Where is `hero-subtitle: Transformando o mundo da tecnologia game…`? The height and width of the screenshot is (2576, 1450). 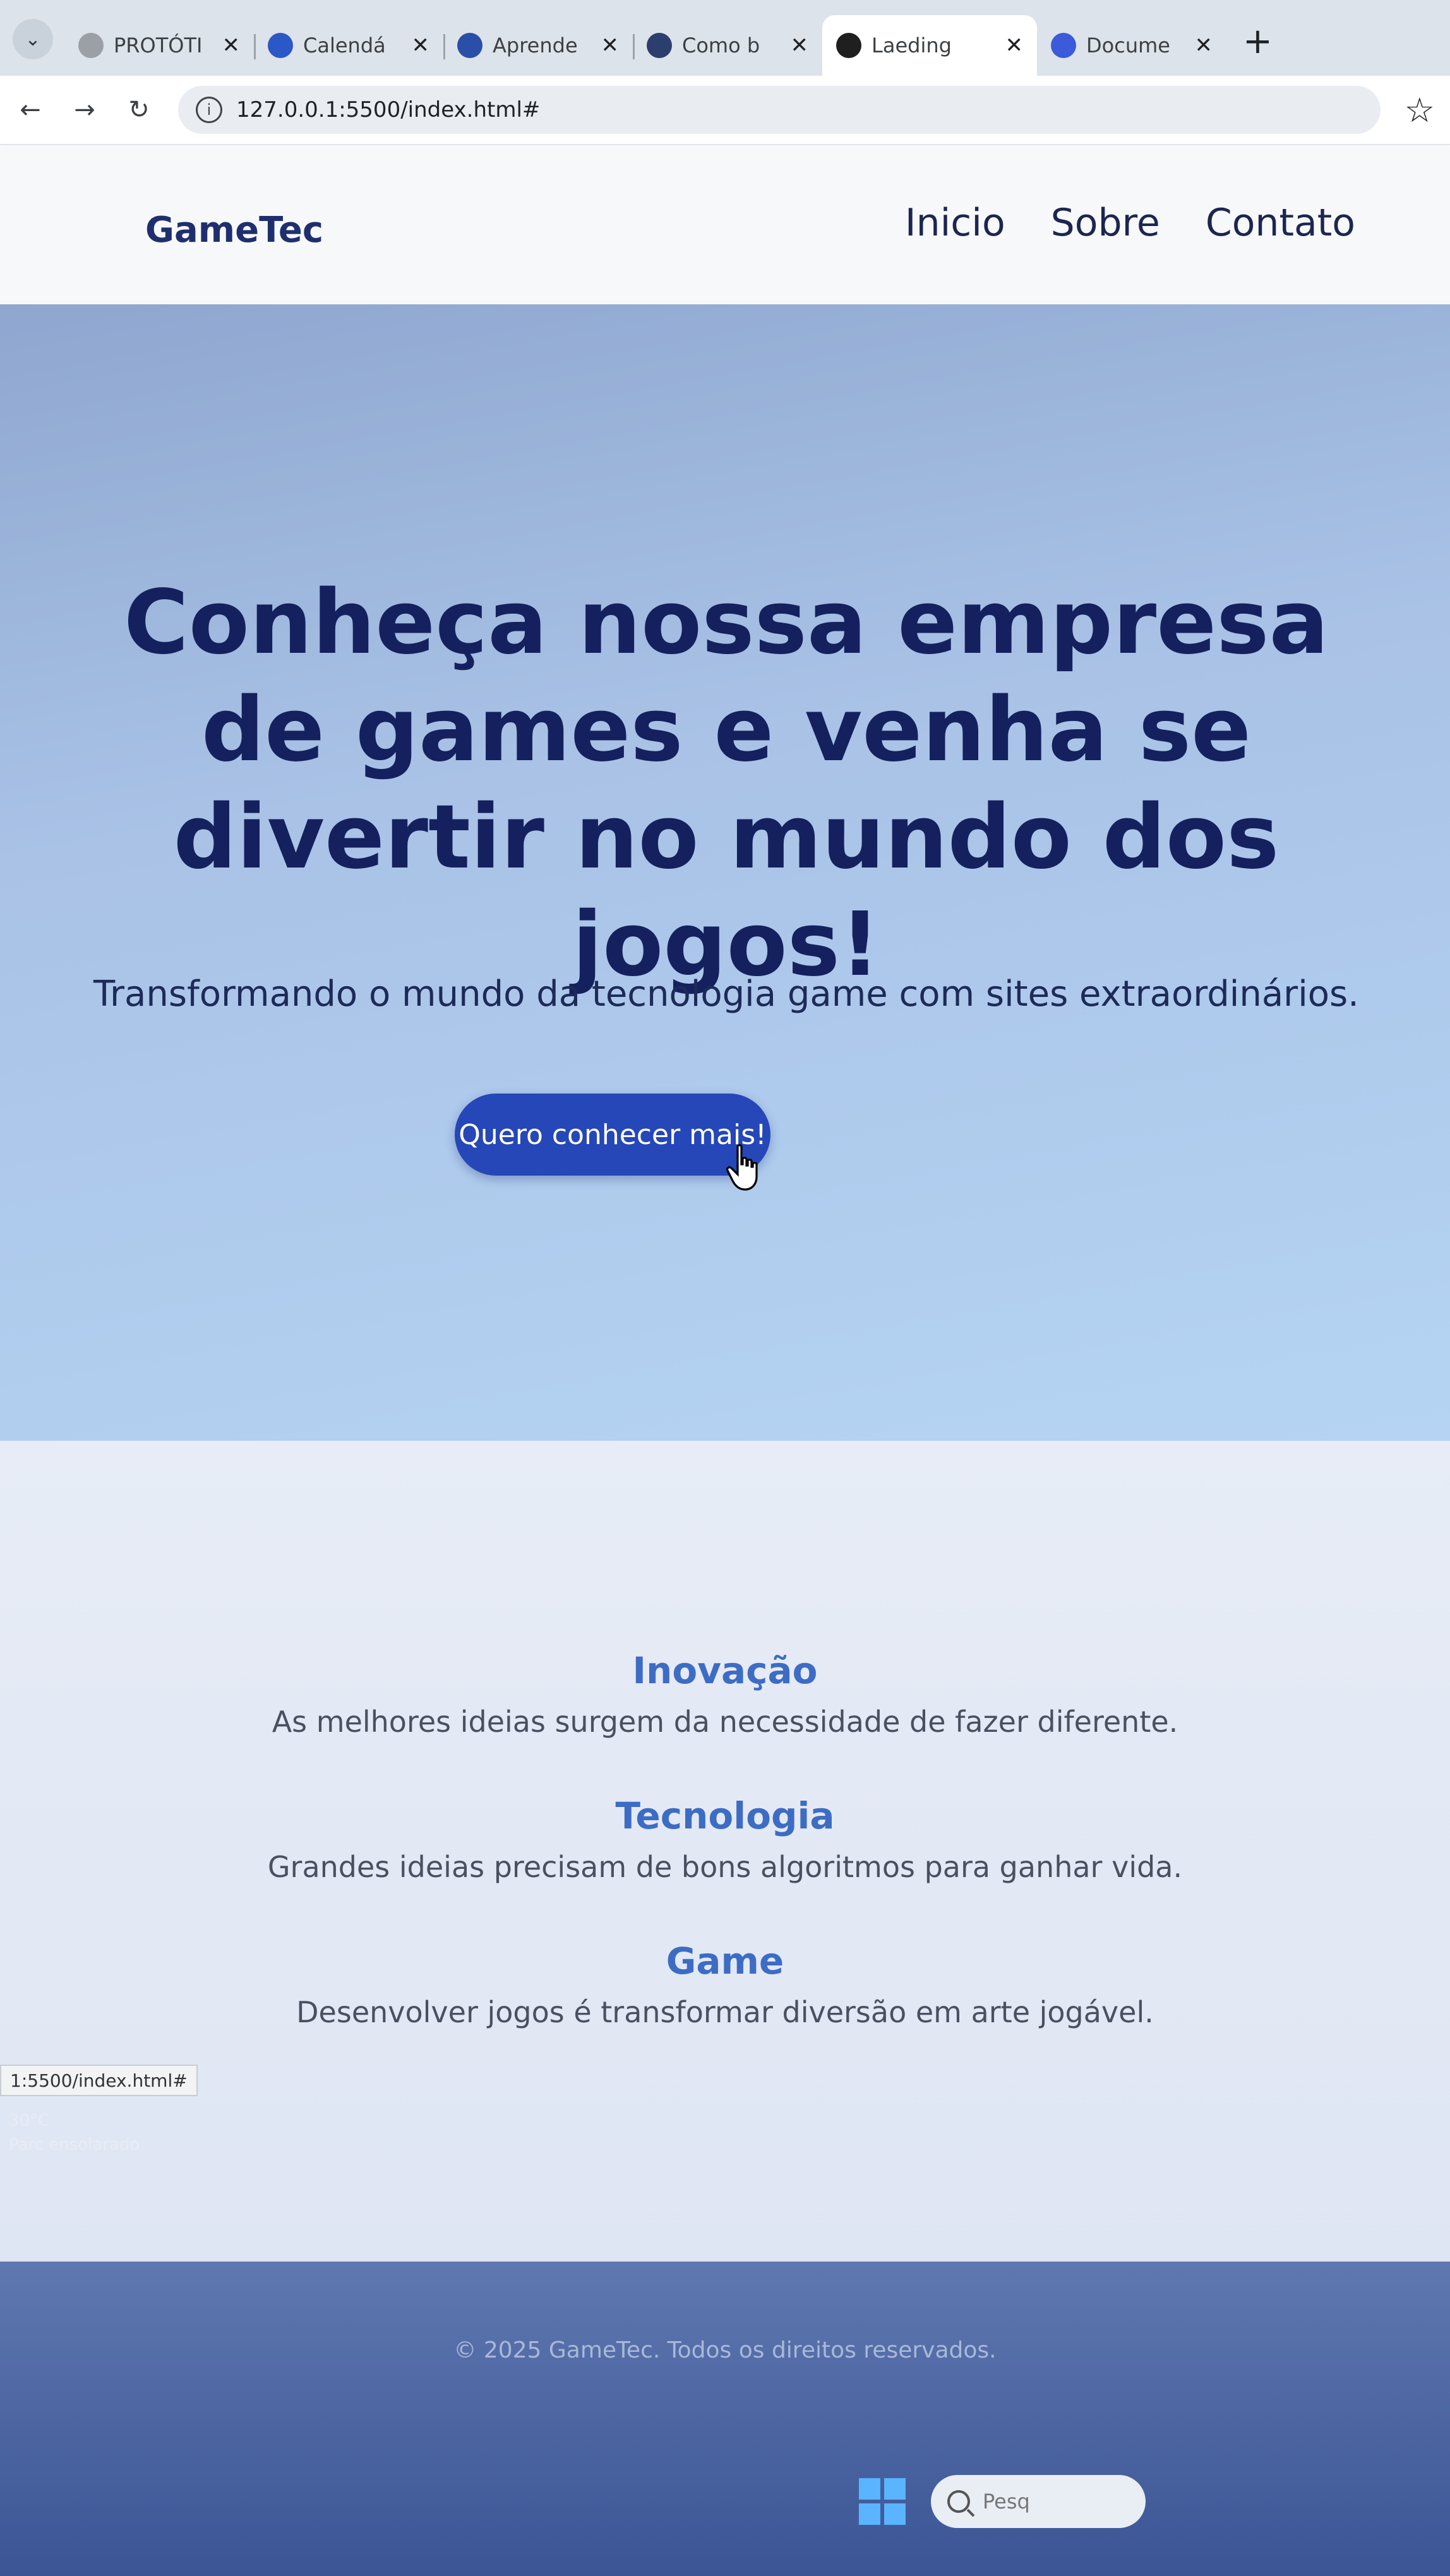 hero-subtitle: Transformando o mundo da tecnologia game… is located at coordinates (726, 994).